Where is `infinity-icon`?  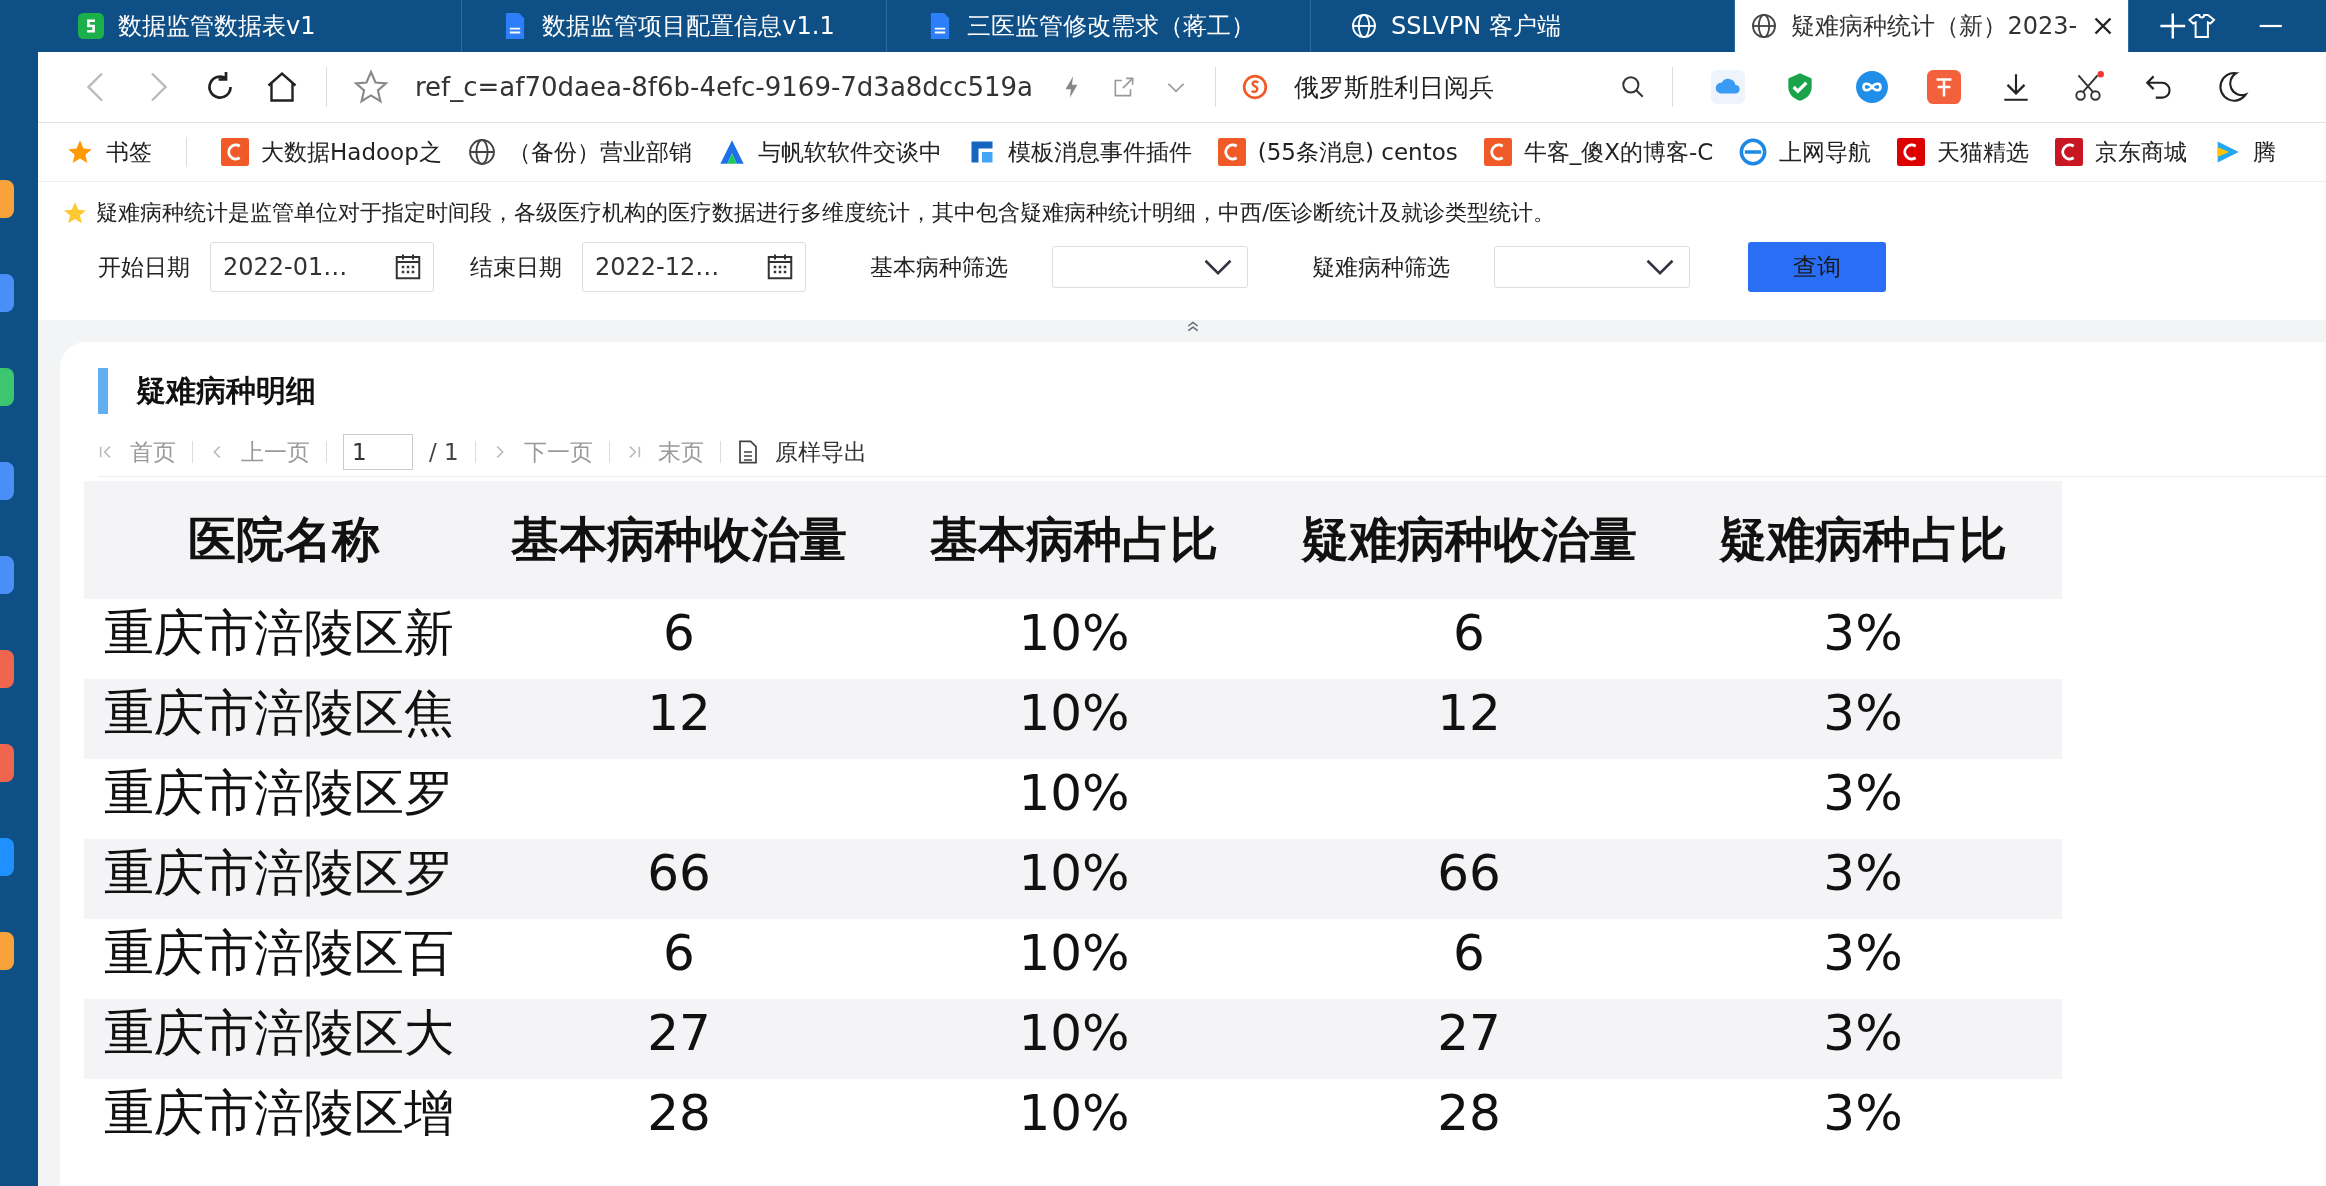
infinity-icon is located at coordinates (1872, 87).